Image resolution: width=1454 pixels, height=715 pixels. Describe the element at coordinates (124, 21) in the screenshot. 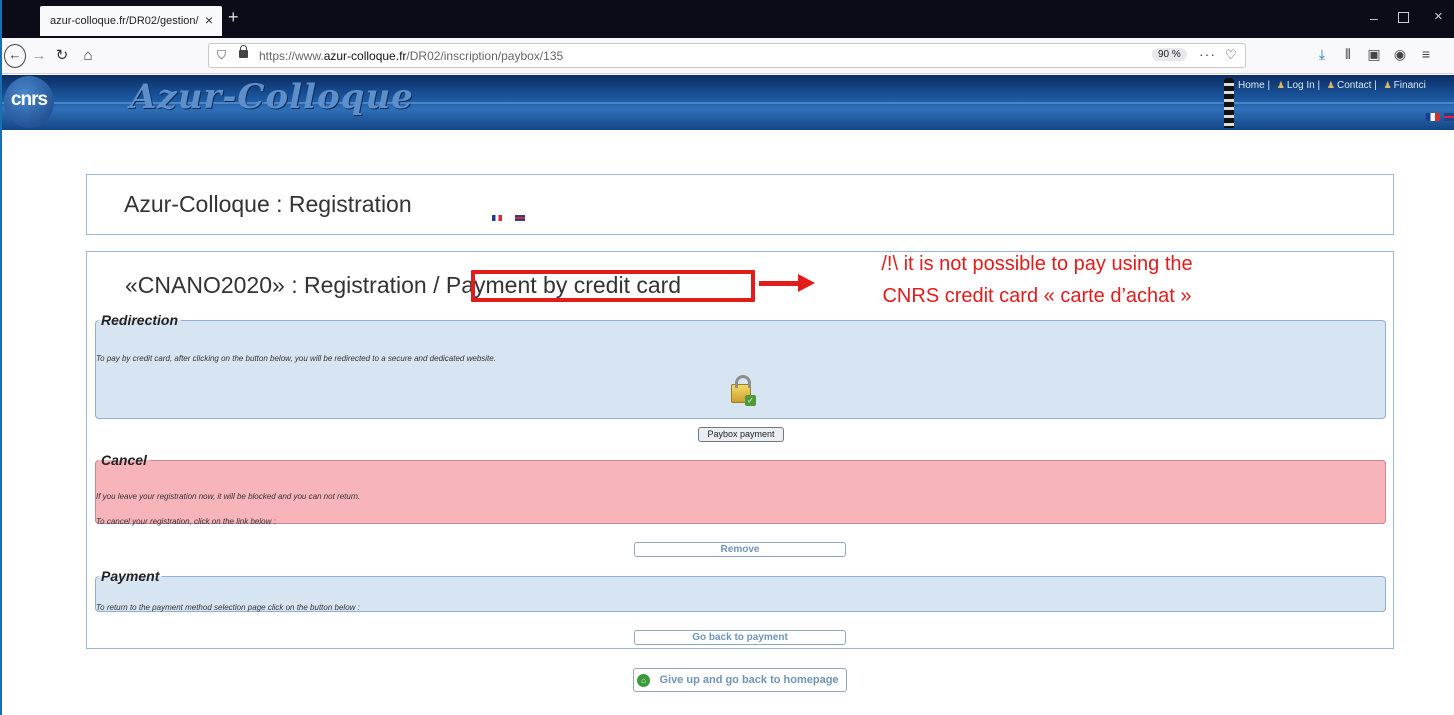

I see `tab-title: azur-colloque.fr/DR02/gestion/` at that location.